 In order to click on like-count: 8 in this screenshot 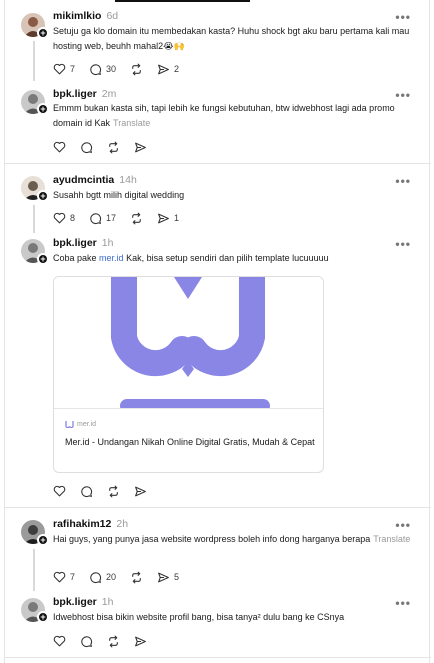, I will do `click(73, 218)`.